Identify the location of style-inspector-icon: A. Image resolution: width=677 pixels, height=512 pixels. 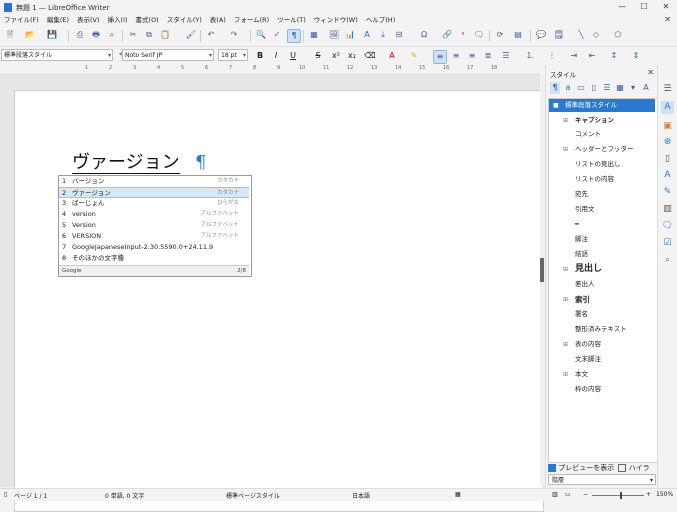
(667, 175).